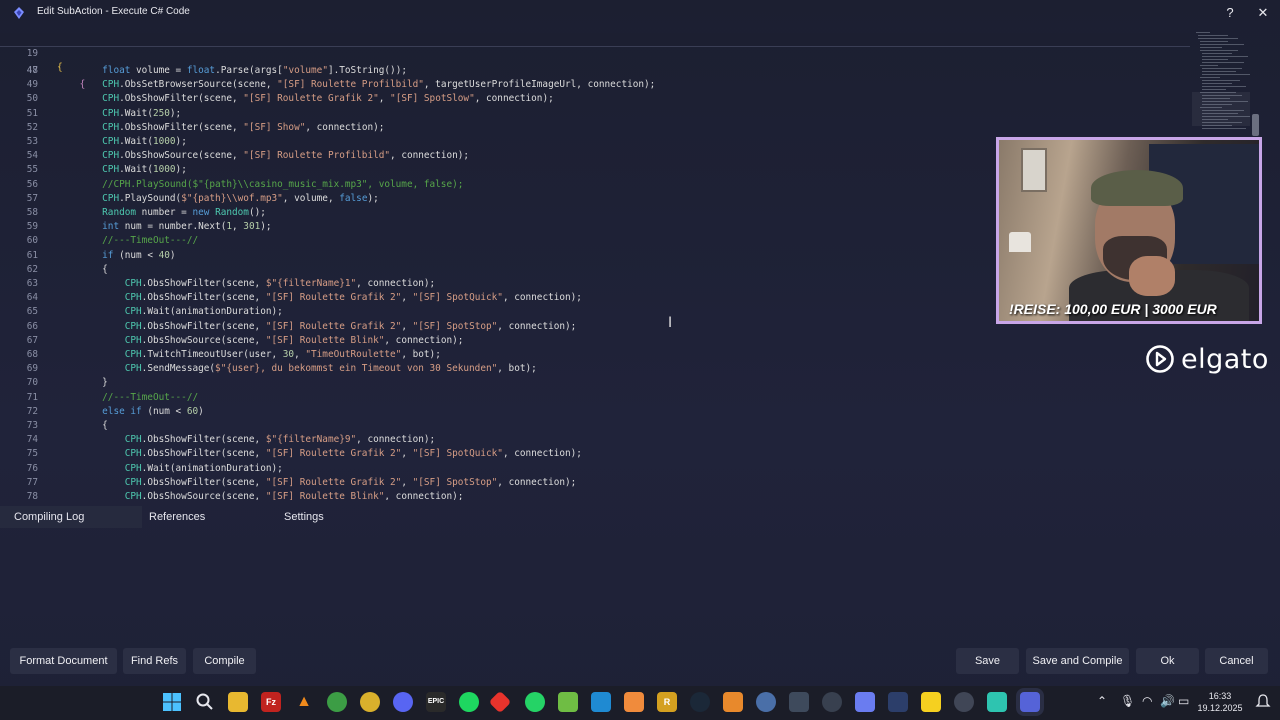  What do you see at coordinates (832, 702) in the screenshot?
I see `obs-icon` at bounding box center [832, 702].